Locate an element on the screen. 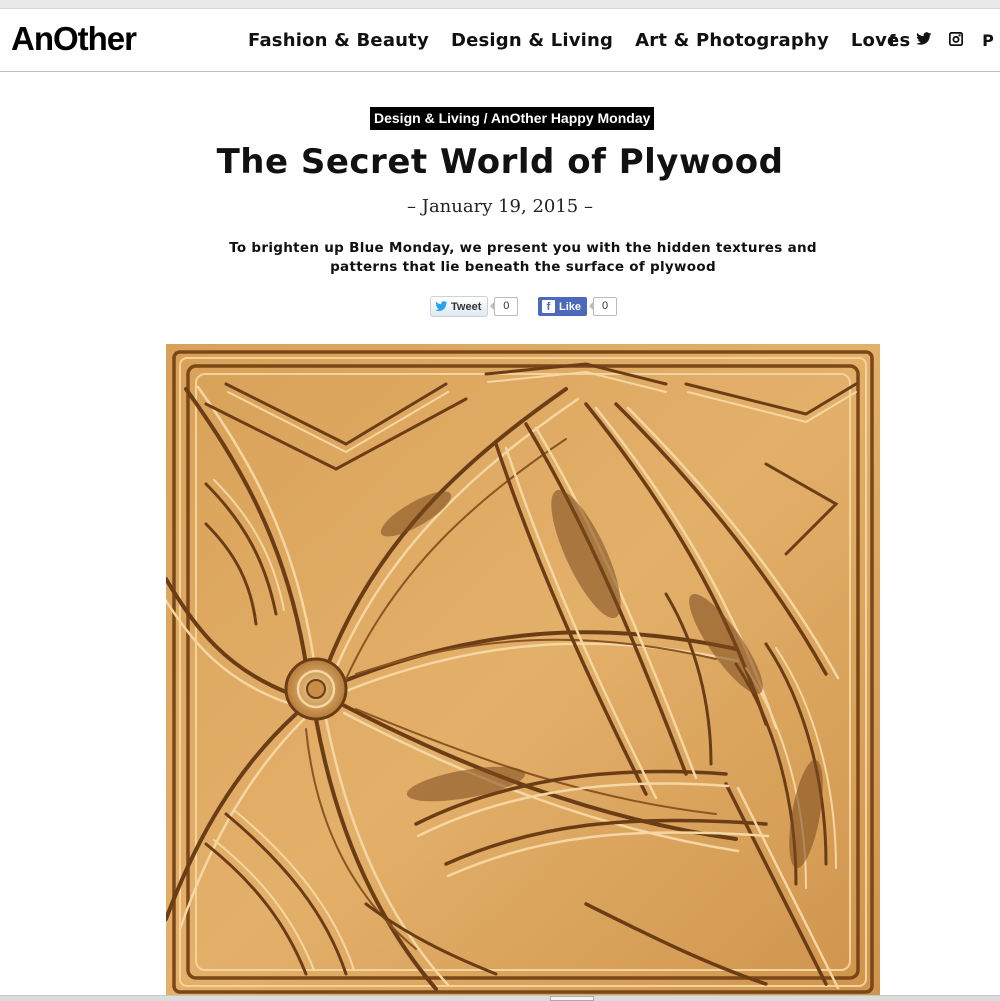 The width and height of the screenshot is (1000, 1001). horizontal-scrollbar is located at coordinates (500, 998).